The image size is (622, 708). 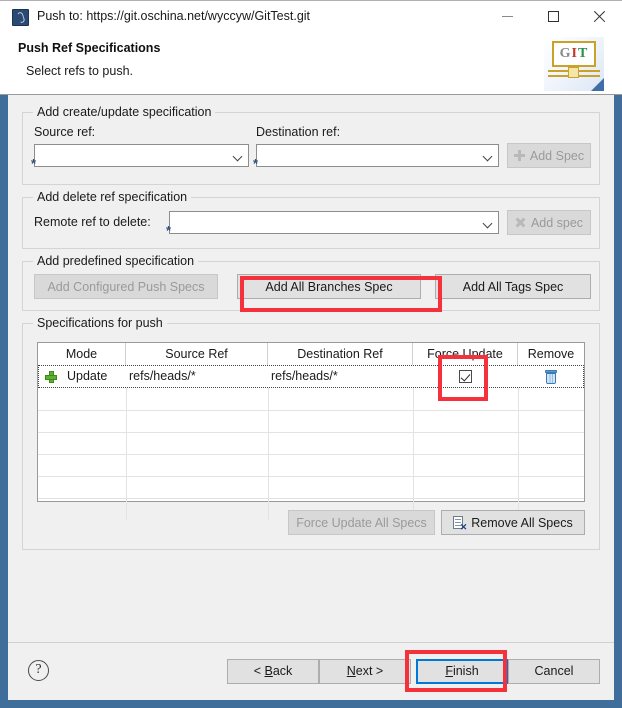 What do you see at coordinates (551, 354) in the screenshot?
I see `column-header-remove: Remove` at bounding box center [551, 354].